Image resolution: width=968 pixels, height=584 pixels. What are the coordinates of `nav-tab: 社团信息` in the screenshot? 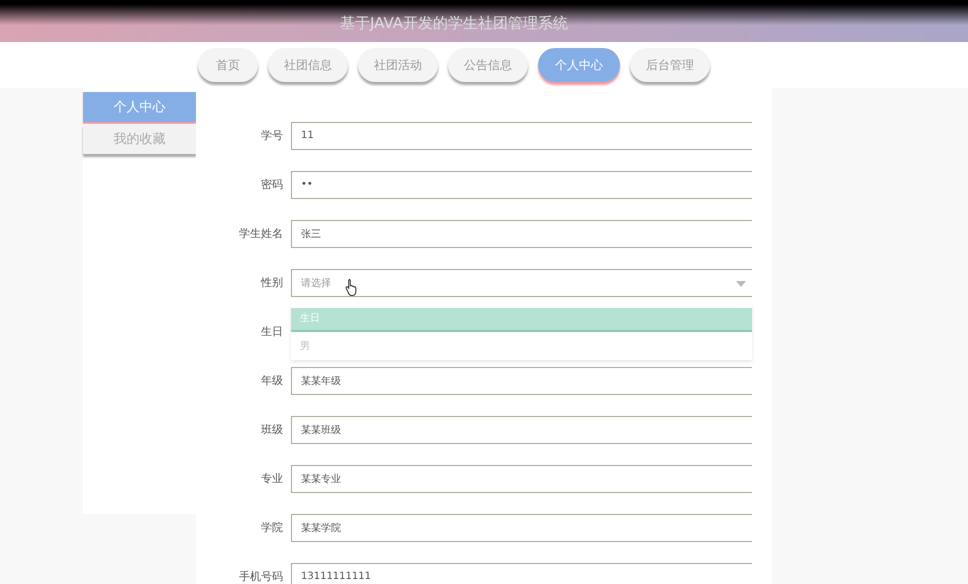 It's located at (308, 65).